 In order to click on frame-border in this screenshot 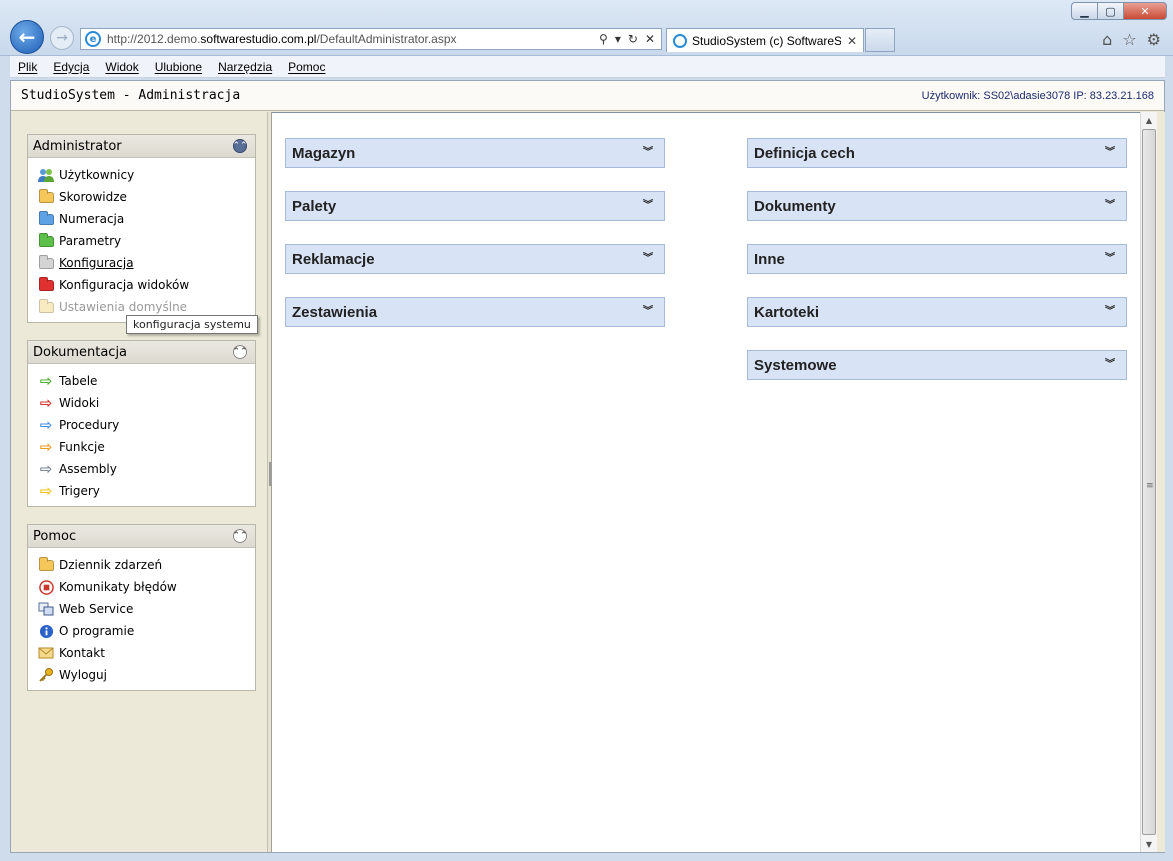, I will do `click(1161, 482)`.